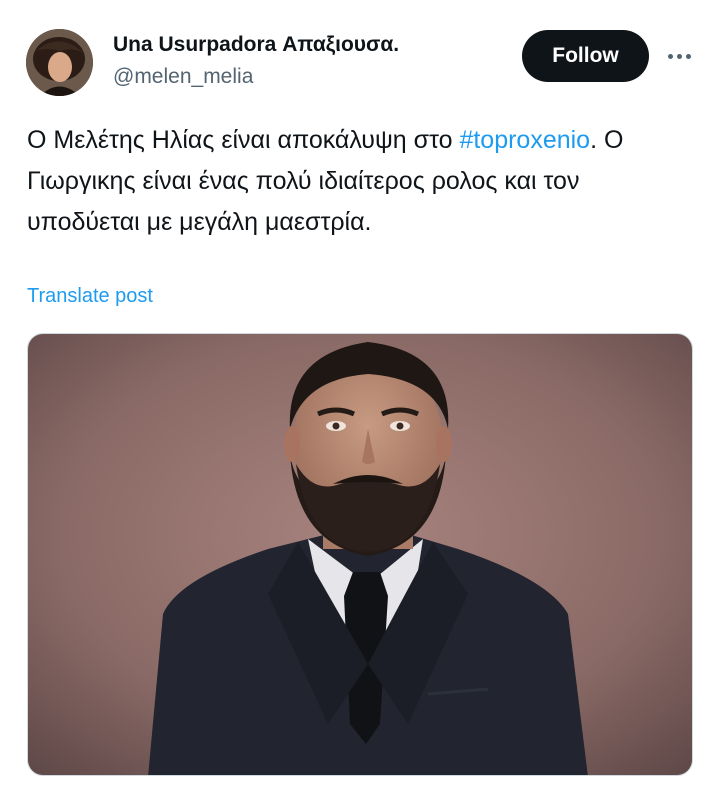 This screenshot has height=788, width=701. I want to click on more-options-icon, so click(679, 56).